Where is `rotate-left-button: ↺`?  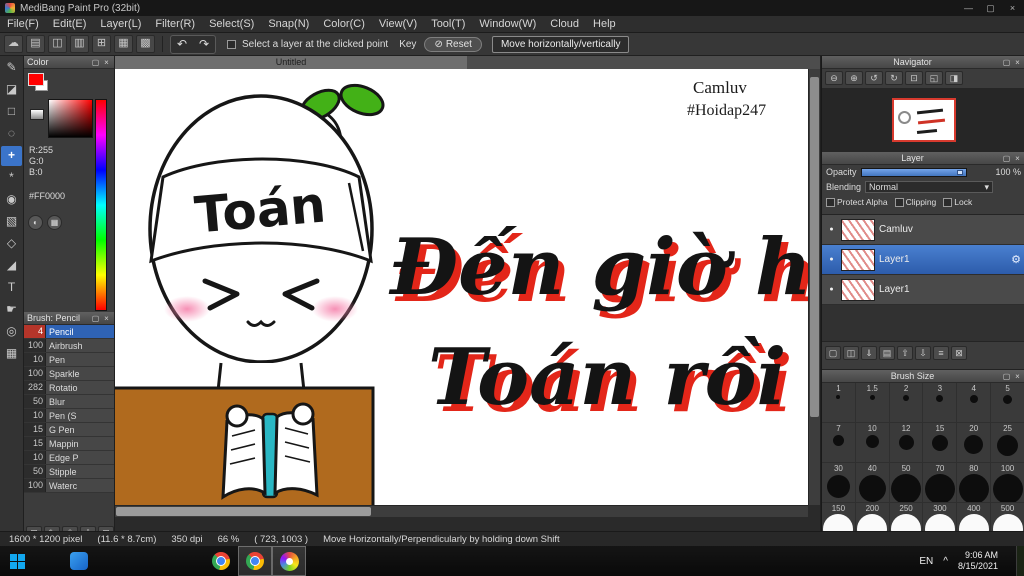 rotate-left-button: ↺ is located at coordinates (874, 78).